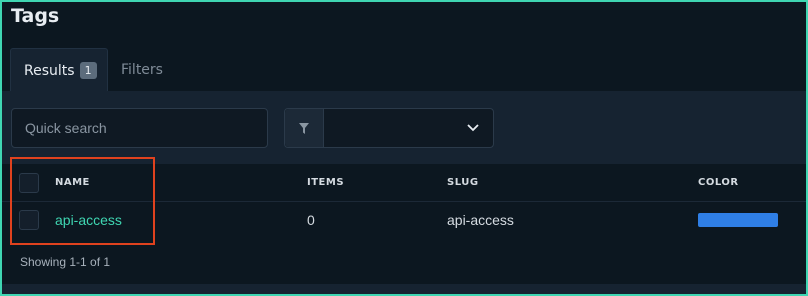 Image resolution: width=808 pixels, height=296 pixels. I want to click on select-all-checkbox, so click(29, 182).